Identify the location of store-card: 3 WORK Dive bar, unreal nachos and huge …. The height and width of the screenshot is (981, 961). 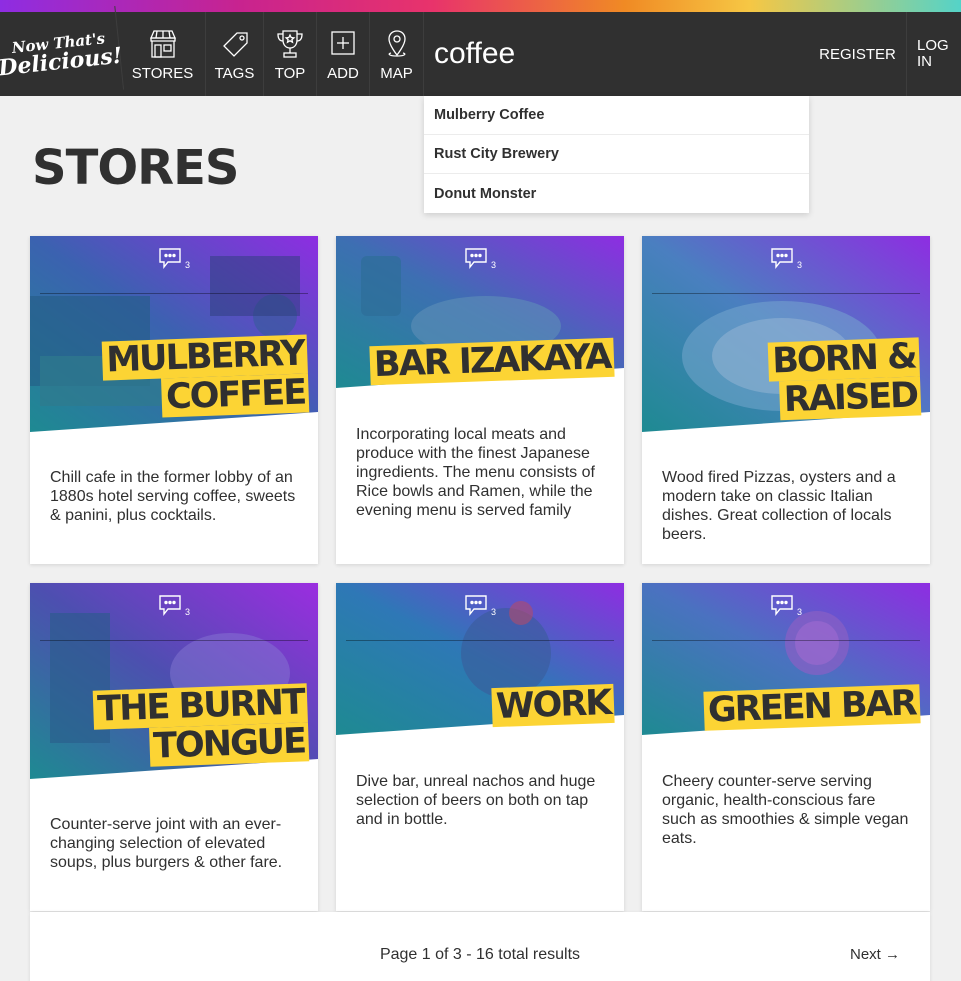
(480, 747).